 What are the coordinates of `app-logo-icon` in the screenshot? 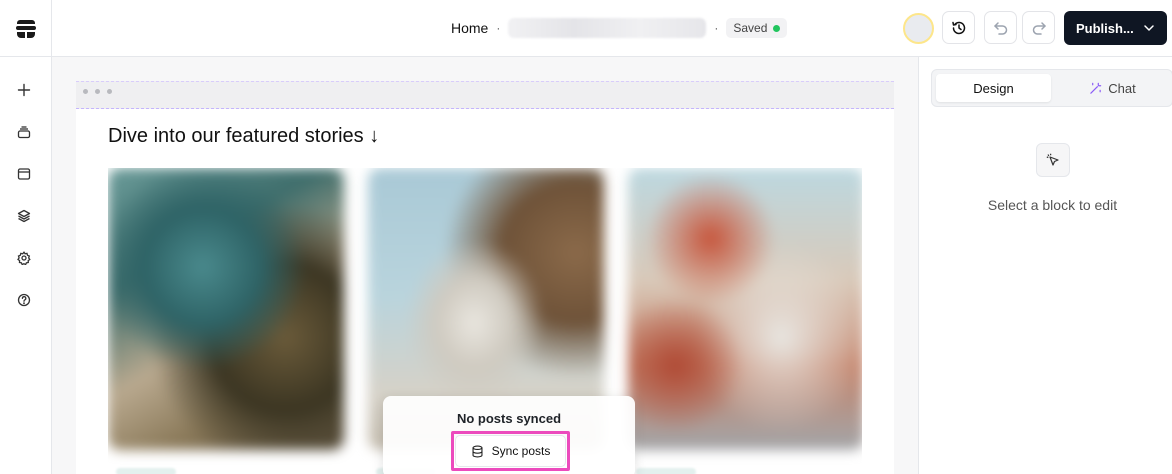 It's located at (25, 28).